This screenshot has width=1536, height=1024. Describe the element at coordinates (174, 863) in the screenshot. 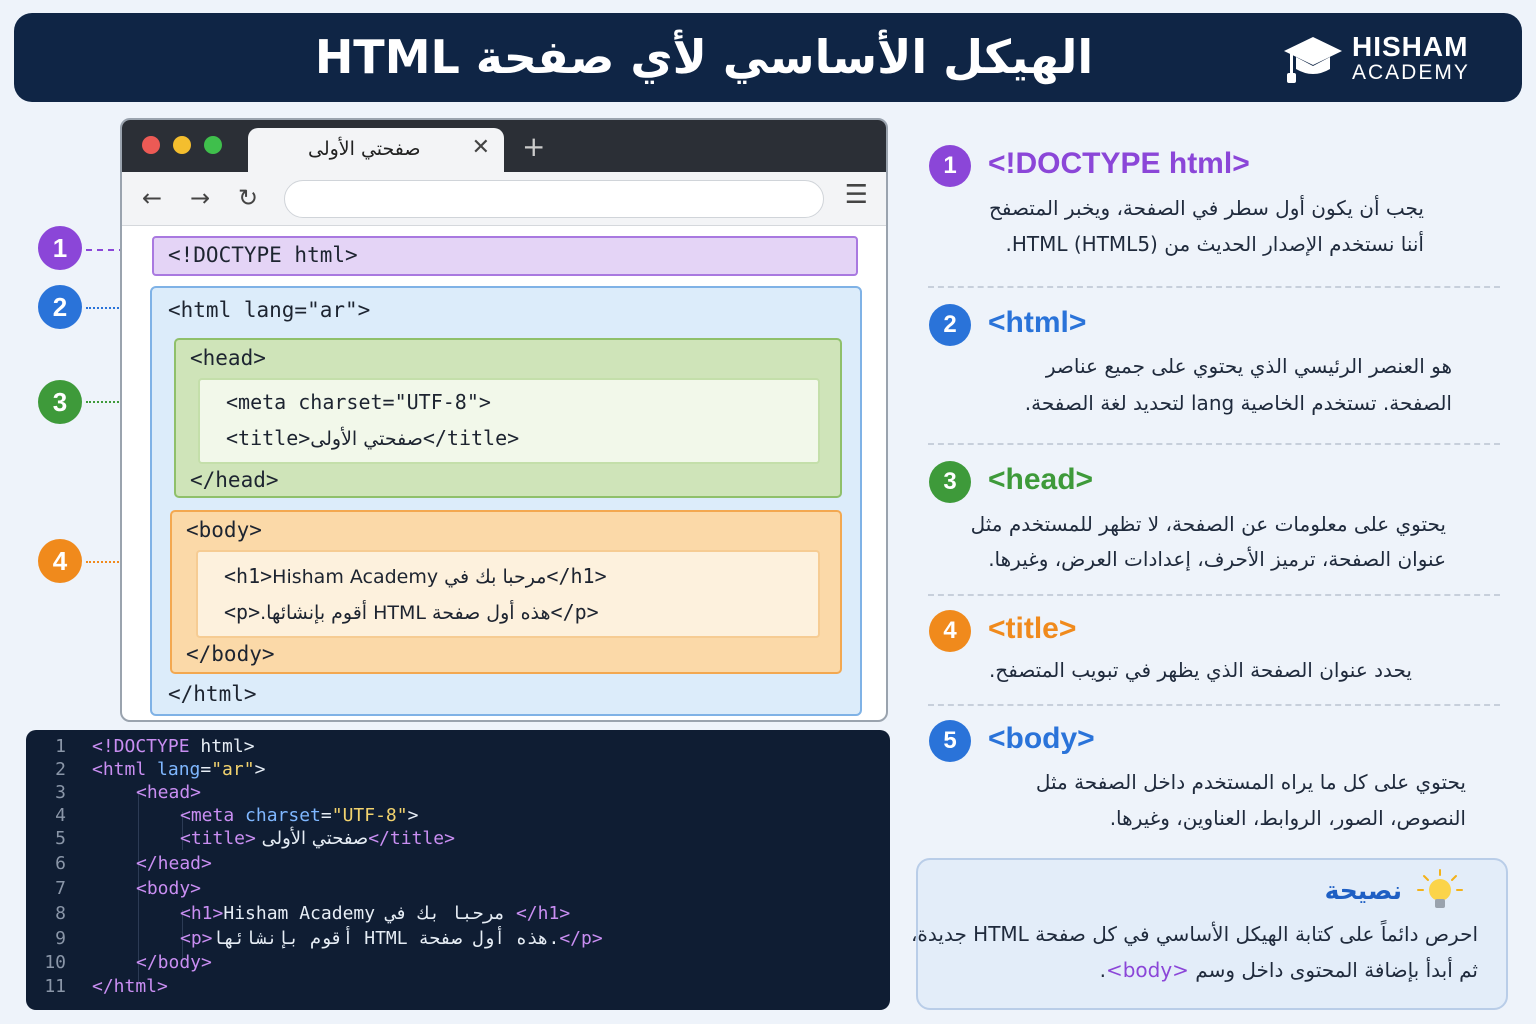

I see `editor-line-6: </head>` at that location.